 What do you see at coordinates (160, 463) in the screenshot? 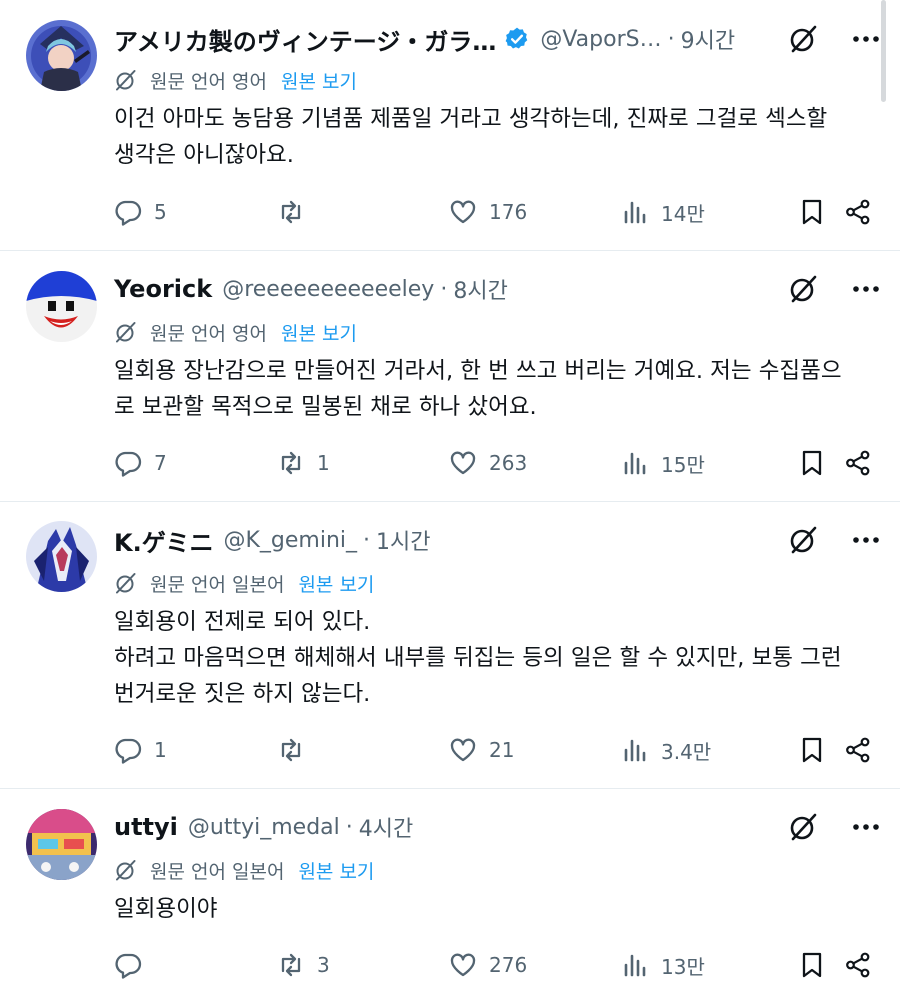
I see `reply-count: 7` at bounding box center [160, 463].